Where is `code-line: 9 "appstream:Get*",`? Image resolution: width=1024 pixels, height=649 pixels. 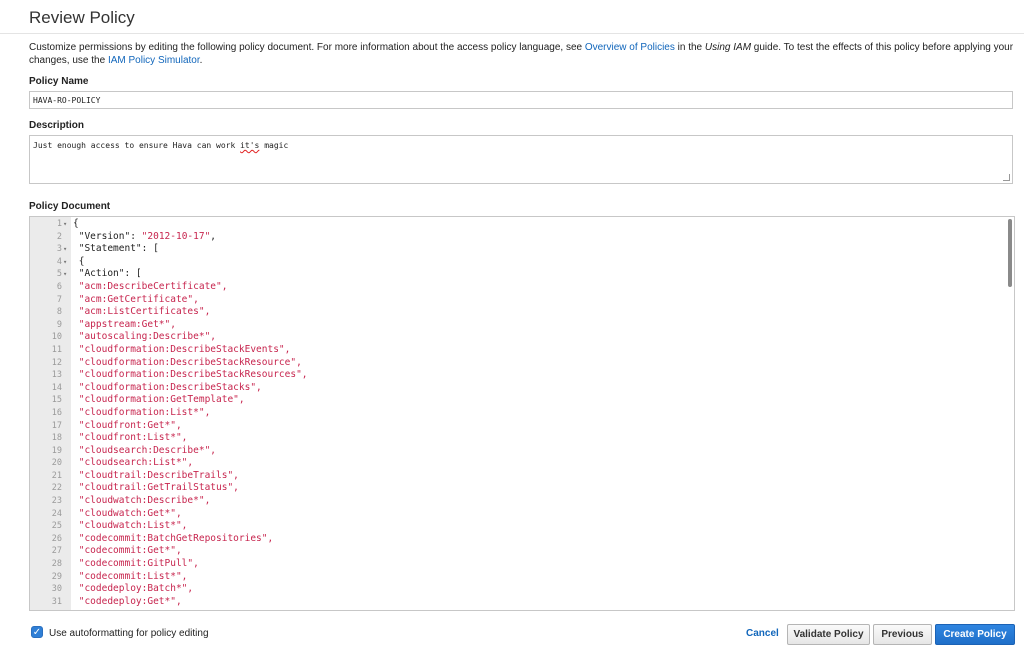 code-line: 9 "appstream:Get*", is located at coordinates (515, 325).